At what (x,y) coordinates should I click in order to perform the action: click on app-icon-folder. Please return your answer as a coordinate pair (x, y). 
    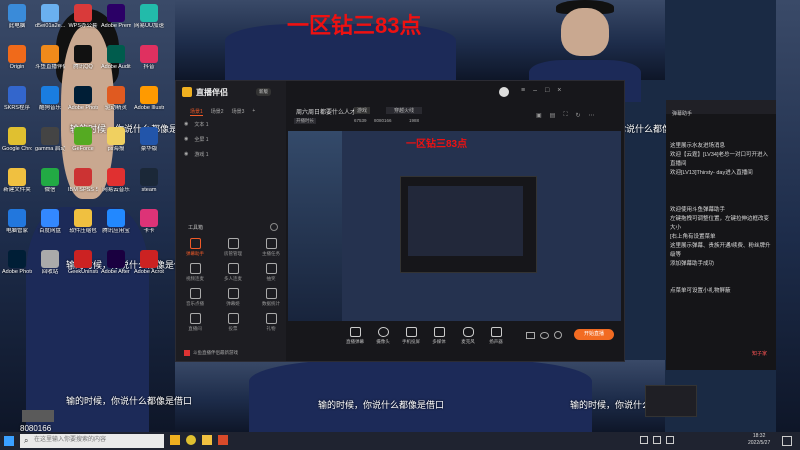
    Looking at the image, I should click on (207, 440).